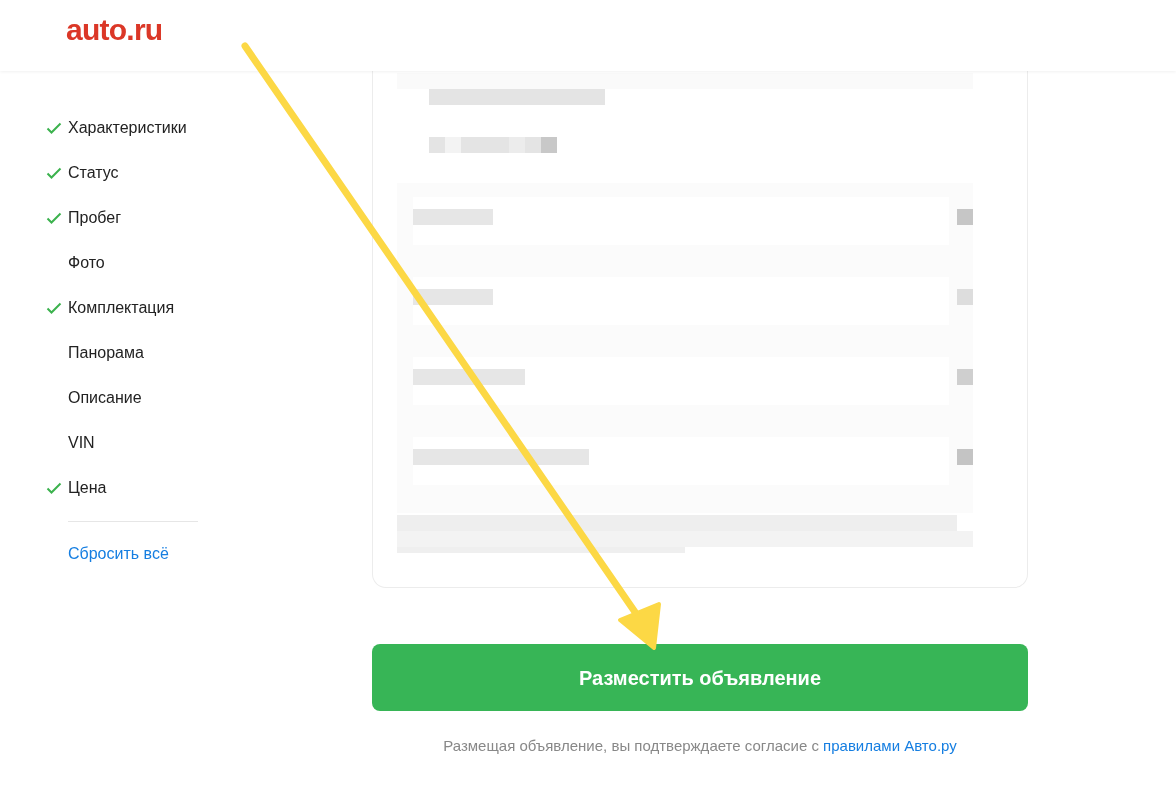  I want to click on consent-text: Размещая объявление, вы подтверждаете согласие с правилами Авто.ру, so click(700, 746).